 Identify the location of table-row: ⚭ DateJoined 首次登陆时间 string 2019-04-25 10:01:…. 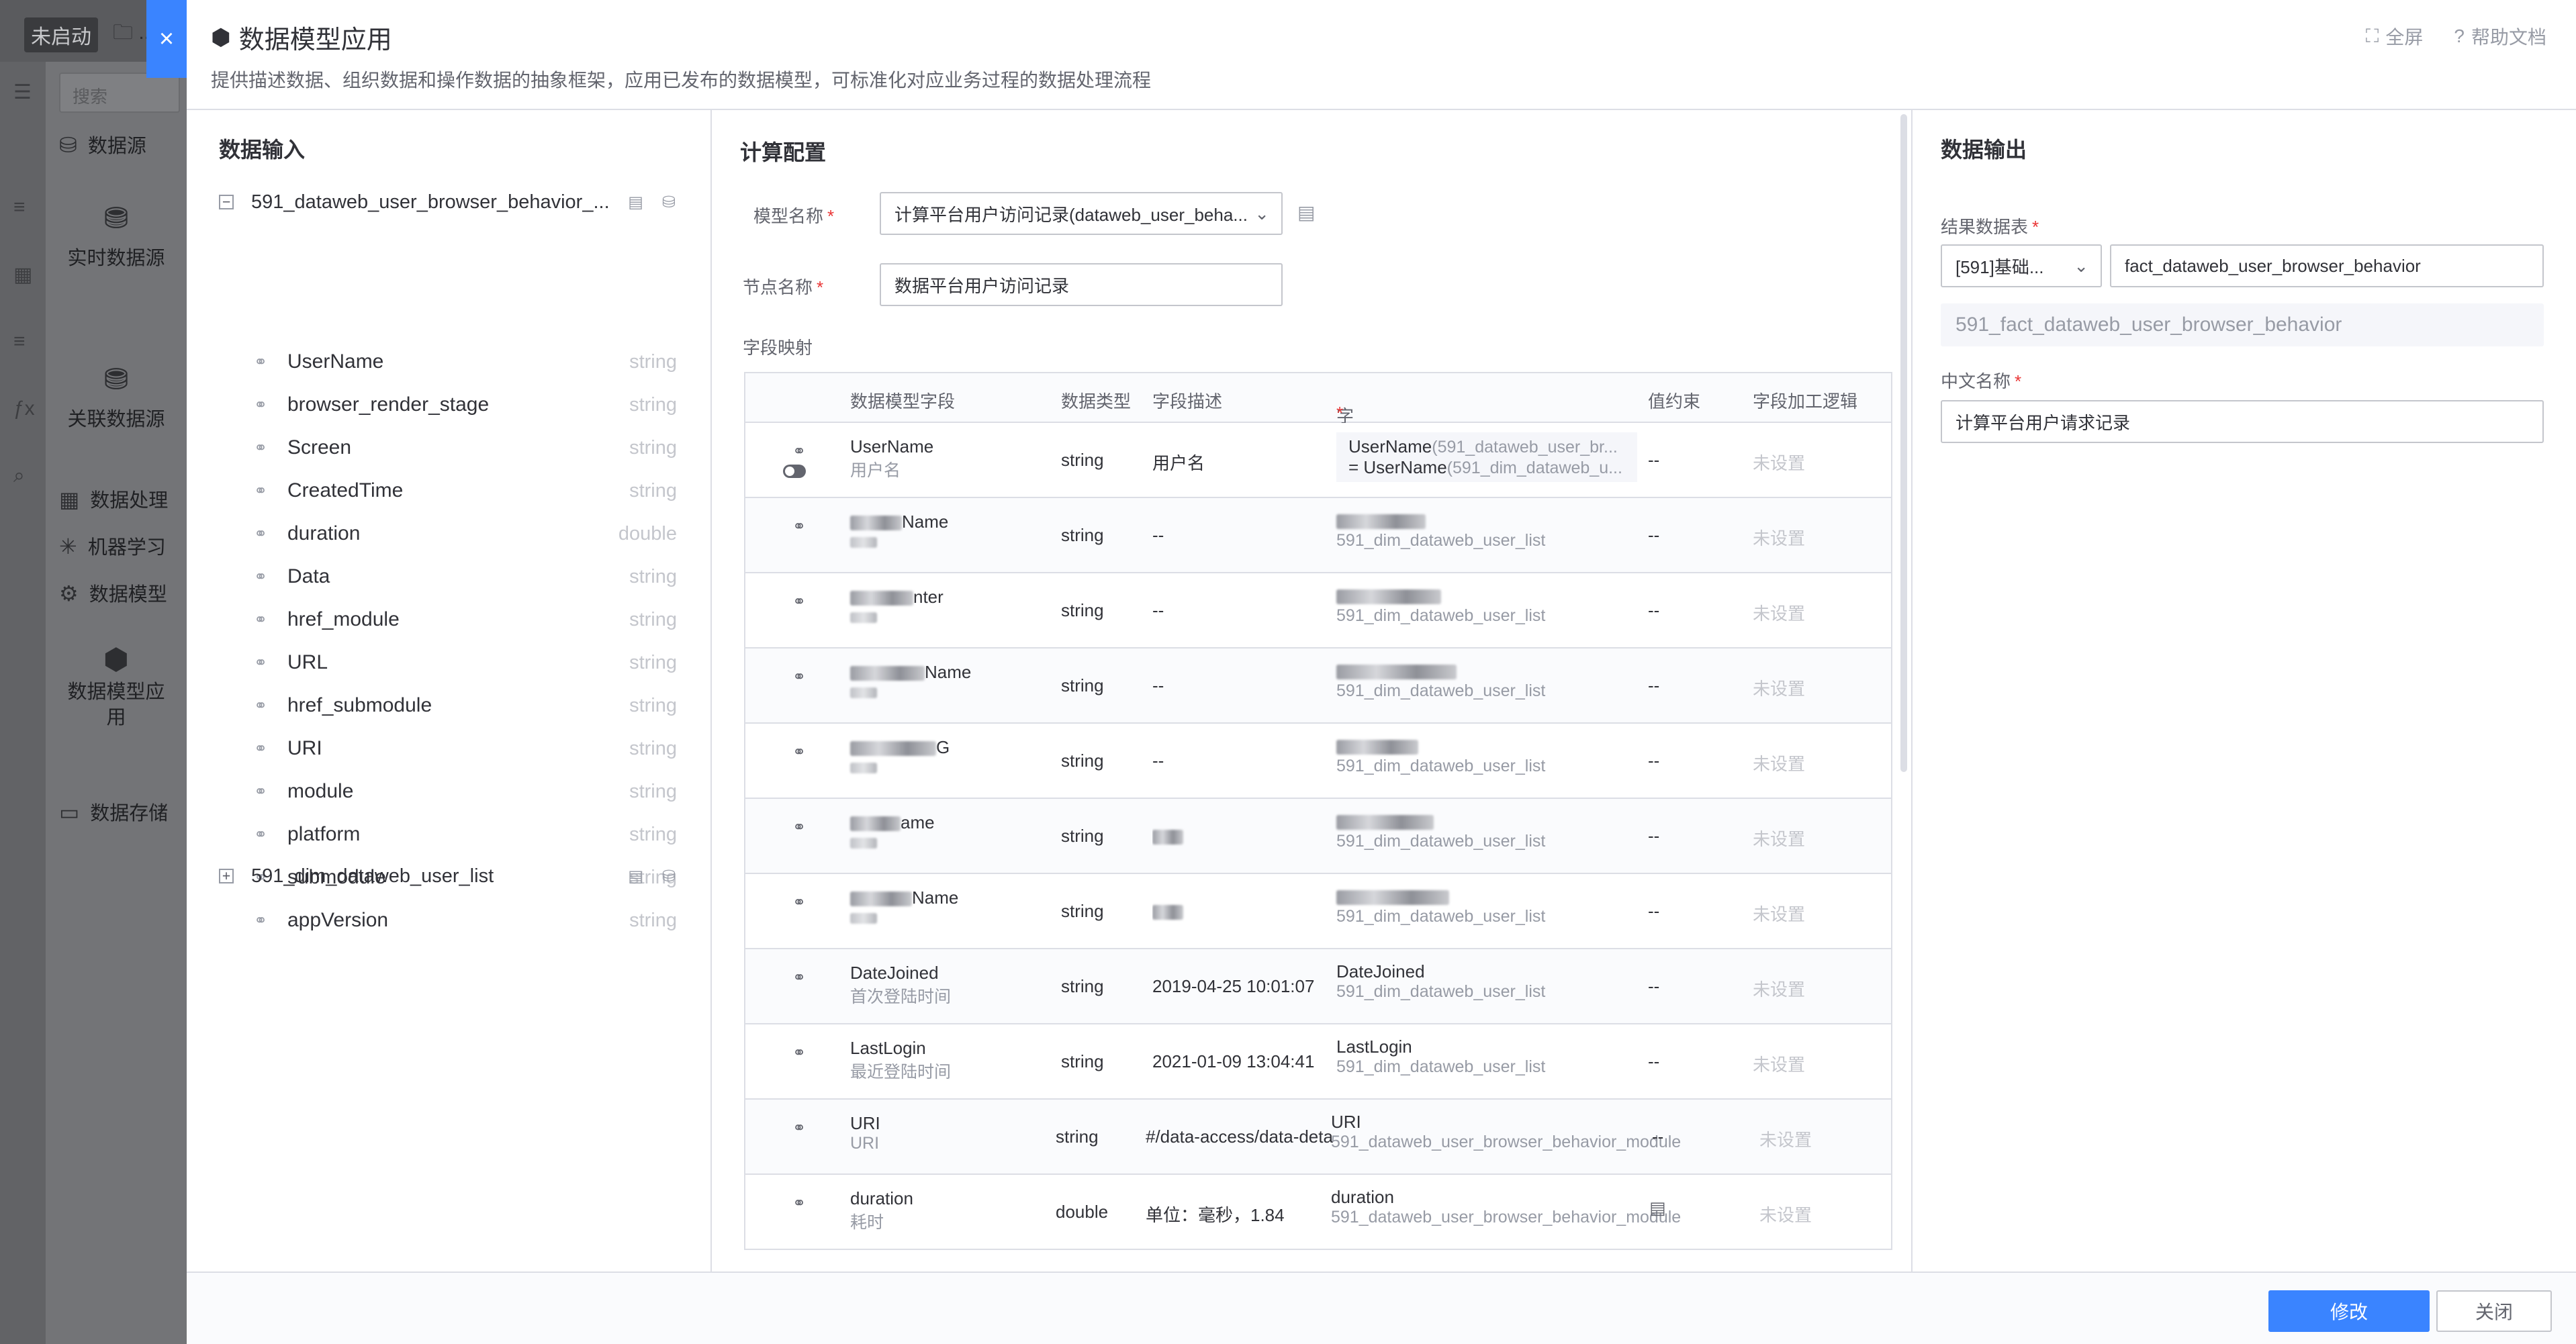
(1318, 986).